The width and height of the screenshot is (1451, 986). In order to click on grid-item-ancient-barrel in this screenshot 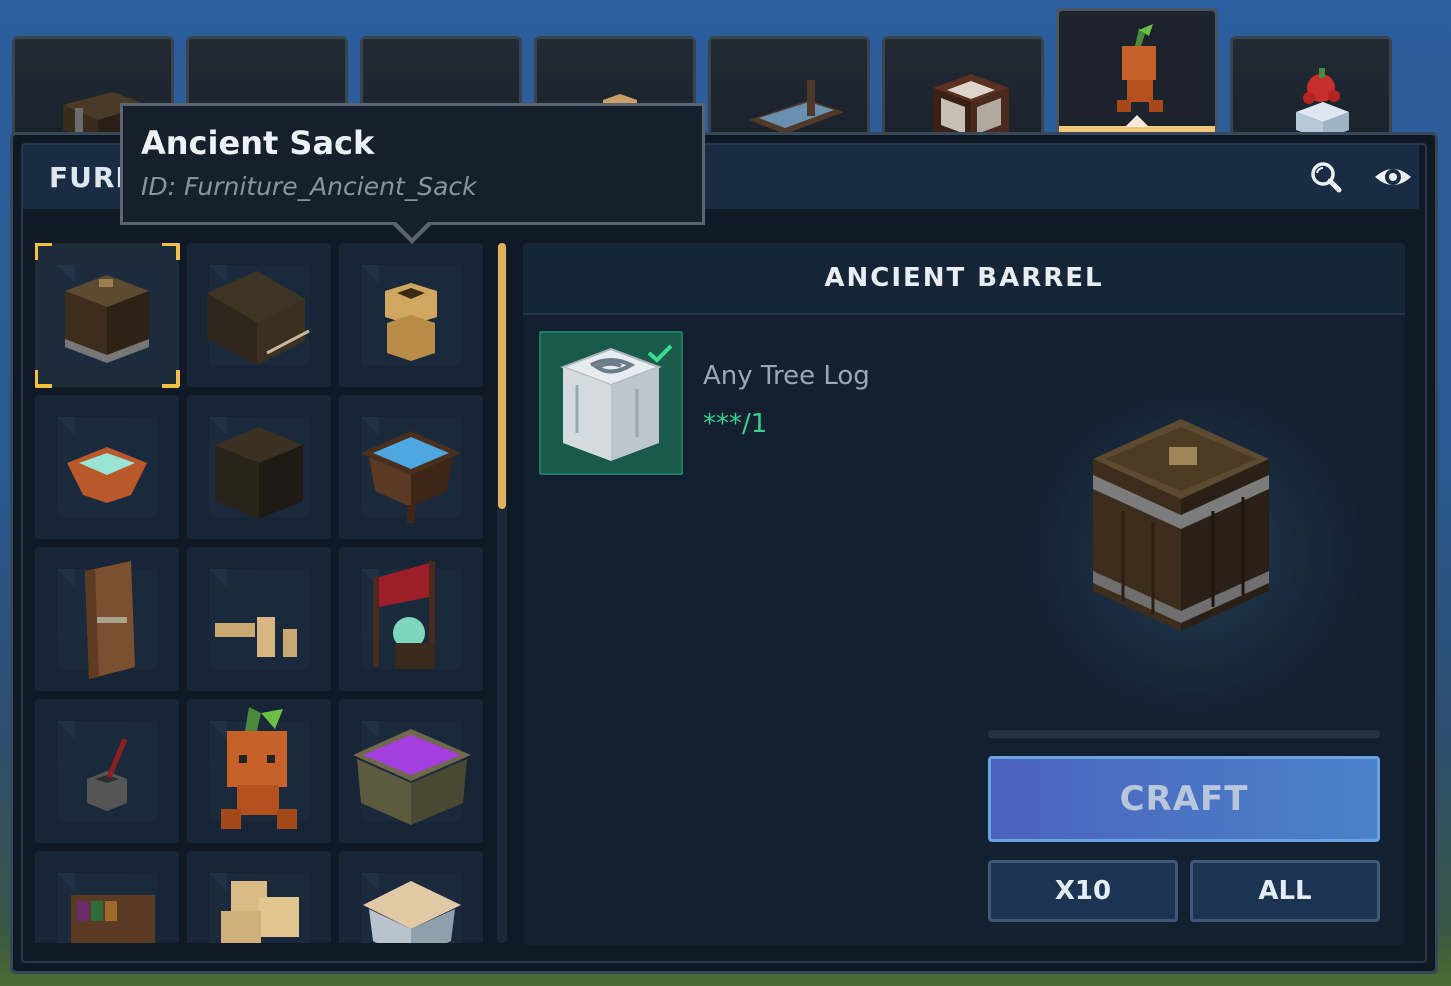, I will do `click(107, 315)`.